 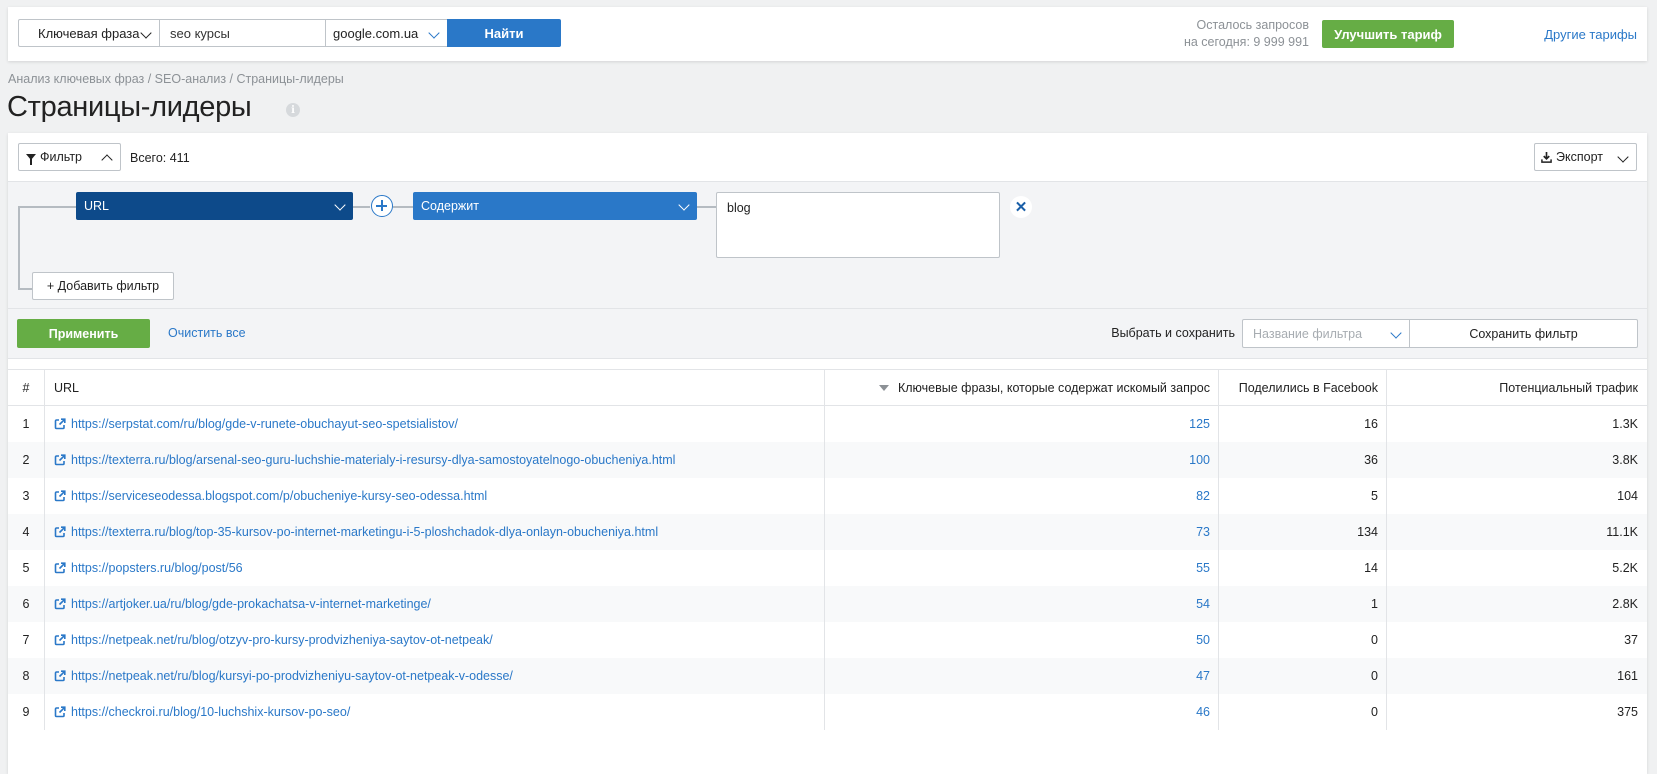 What do you see at coordinates (1246, 42) in the screenshot?
I see `quota-line-2: на сегодня: 9 999 991` at bounding box center [1246, 42].